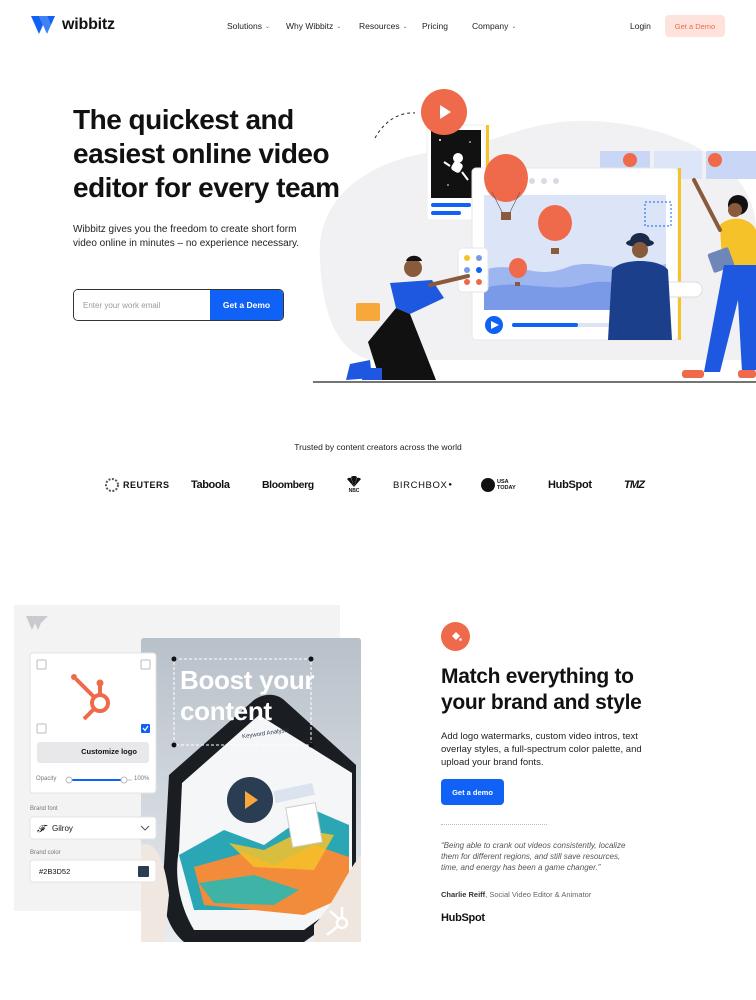  What do you see at coordinates (109, 751) in the screenshot?
I see `customize-logo-label: Customize logo` at bounding box center [109, 751].